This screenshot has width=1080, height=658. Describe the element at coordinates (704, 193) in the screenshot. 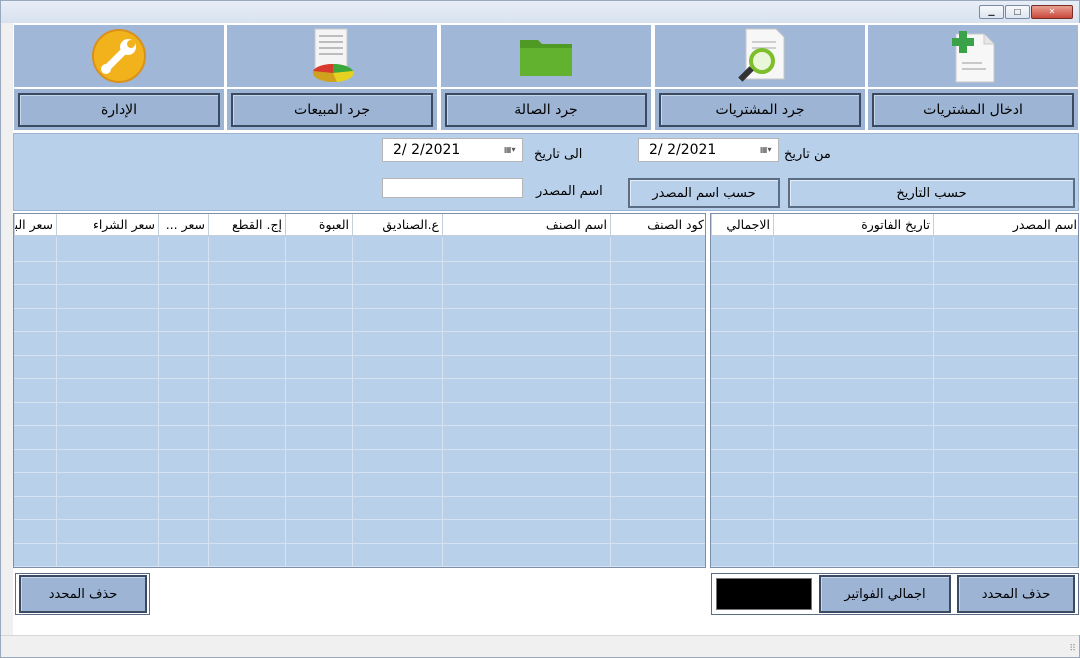

I see `filter-by-source-button: حسب اسم المصدر` at that location.